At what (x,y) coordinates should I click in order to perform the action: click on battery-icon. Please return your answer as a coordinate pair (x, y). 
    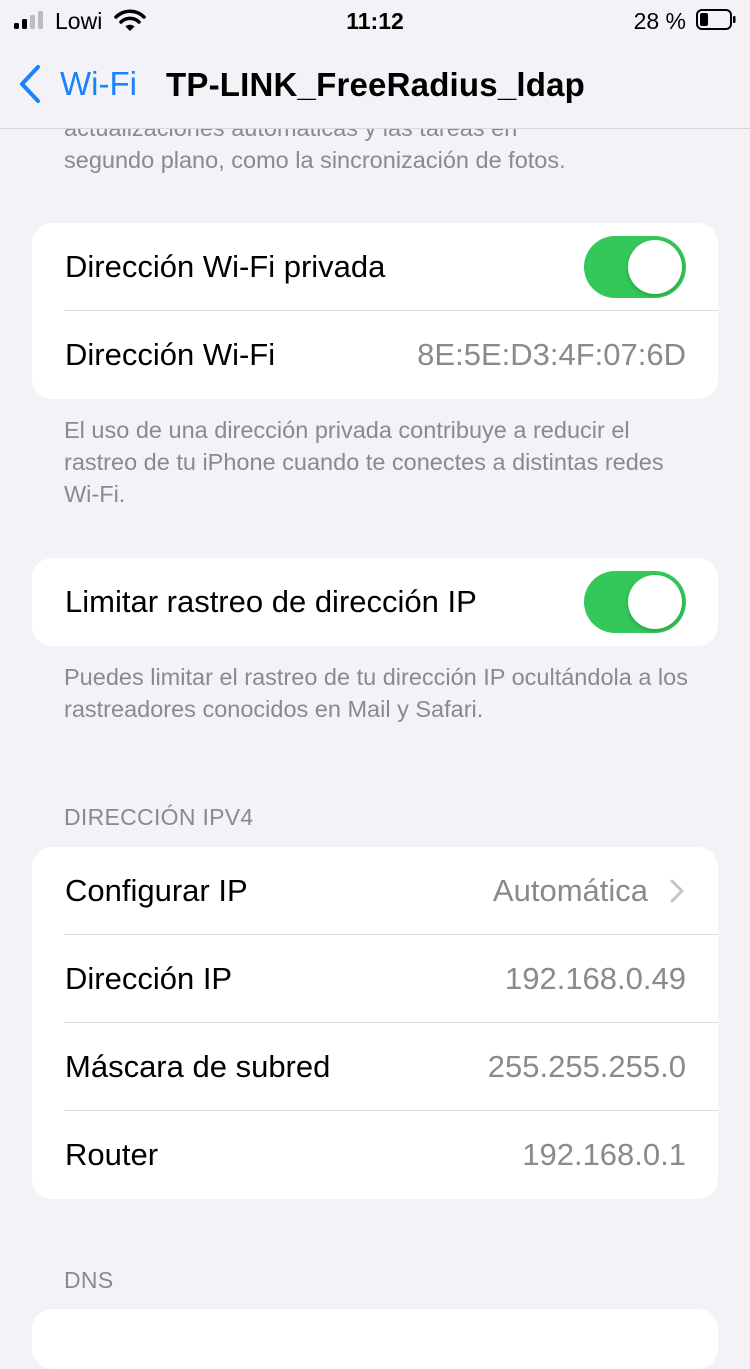
    Looking at the image, I should click on (716, 19).